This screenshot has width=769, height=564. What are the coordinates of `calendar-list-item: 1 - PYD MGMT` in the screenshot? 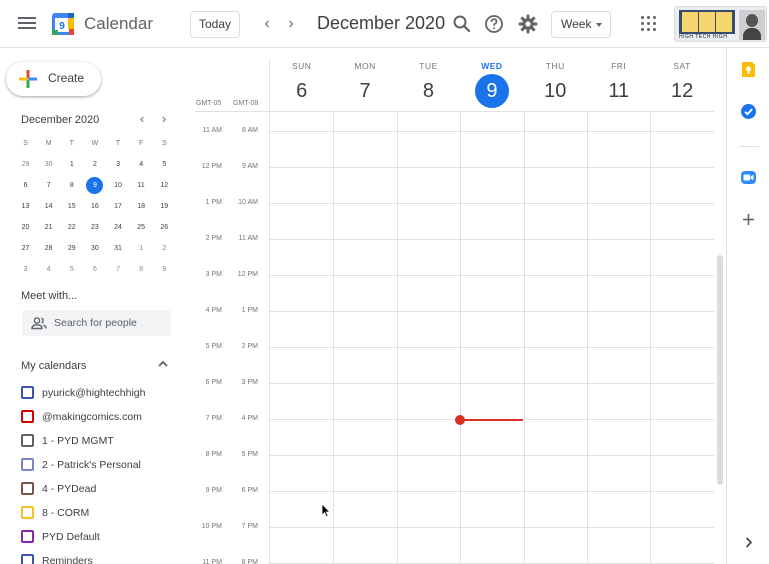 It's located at (106, 442).